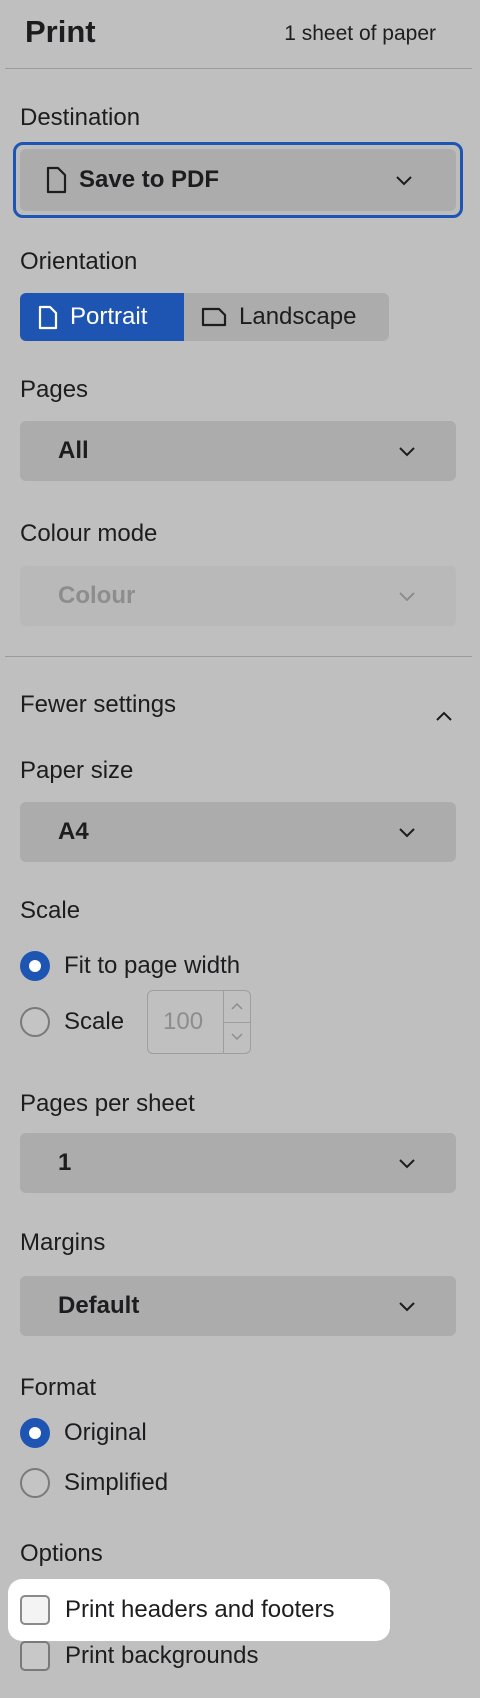 This screenshot has width=480, height=1698. I want to click on margins-select: Default, so click(238, 1306).